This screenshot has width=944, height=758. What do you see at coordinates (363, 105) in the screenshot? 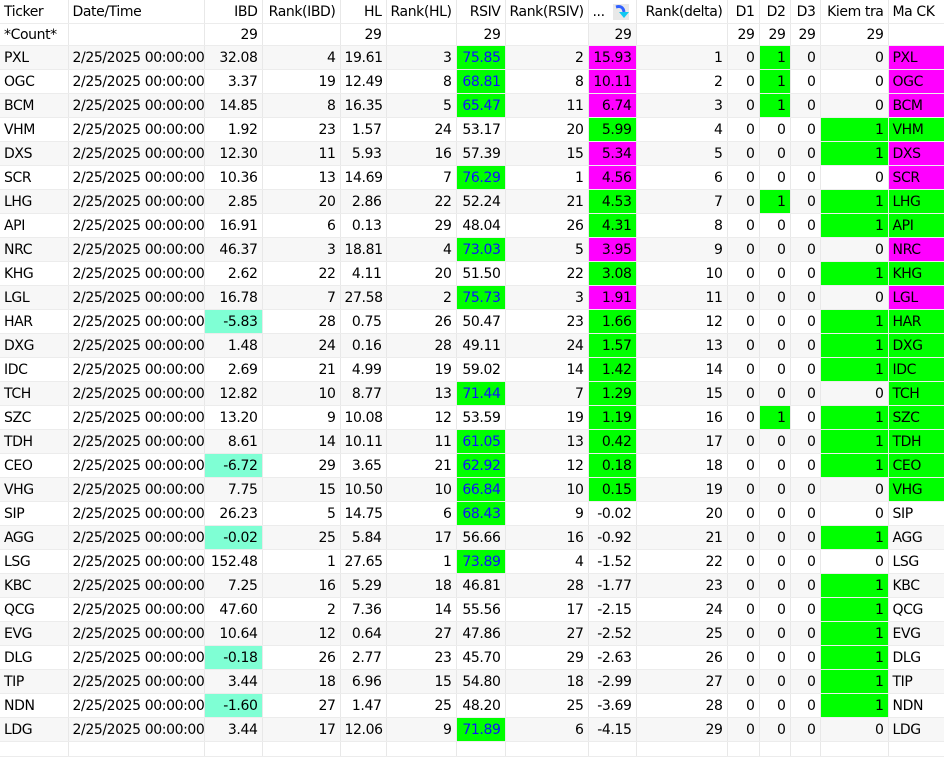
I see `cell-hl: 16.35` at bounding box center [363, 105].